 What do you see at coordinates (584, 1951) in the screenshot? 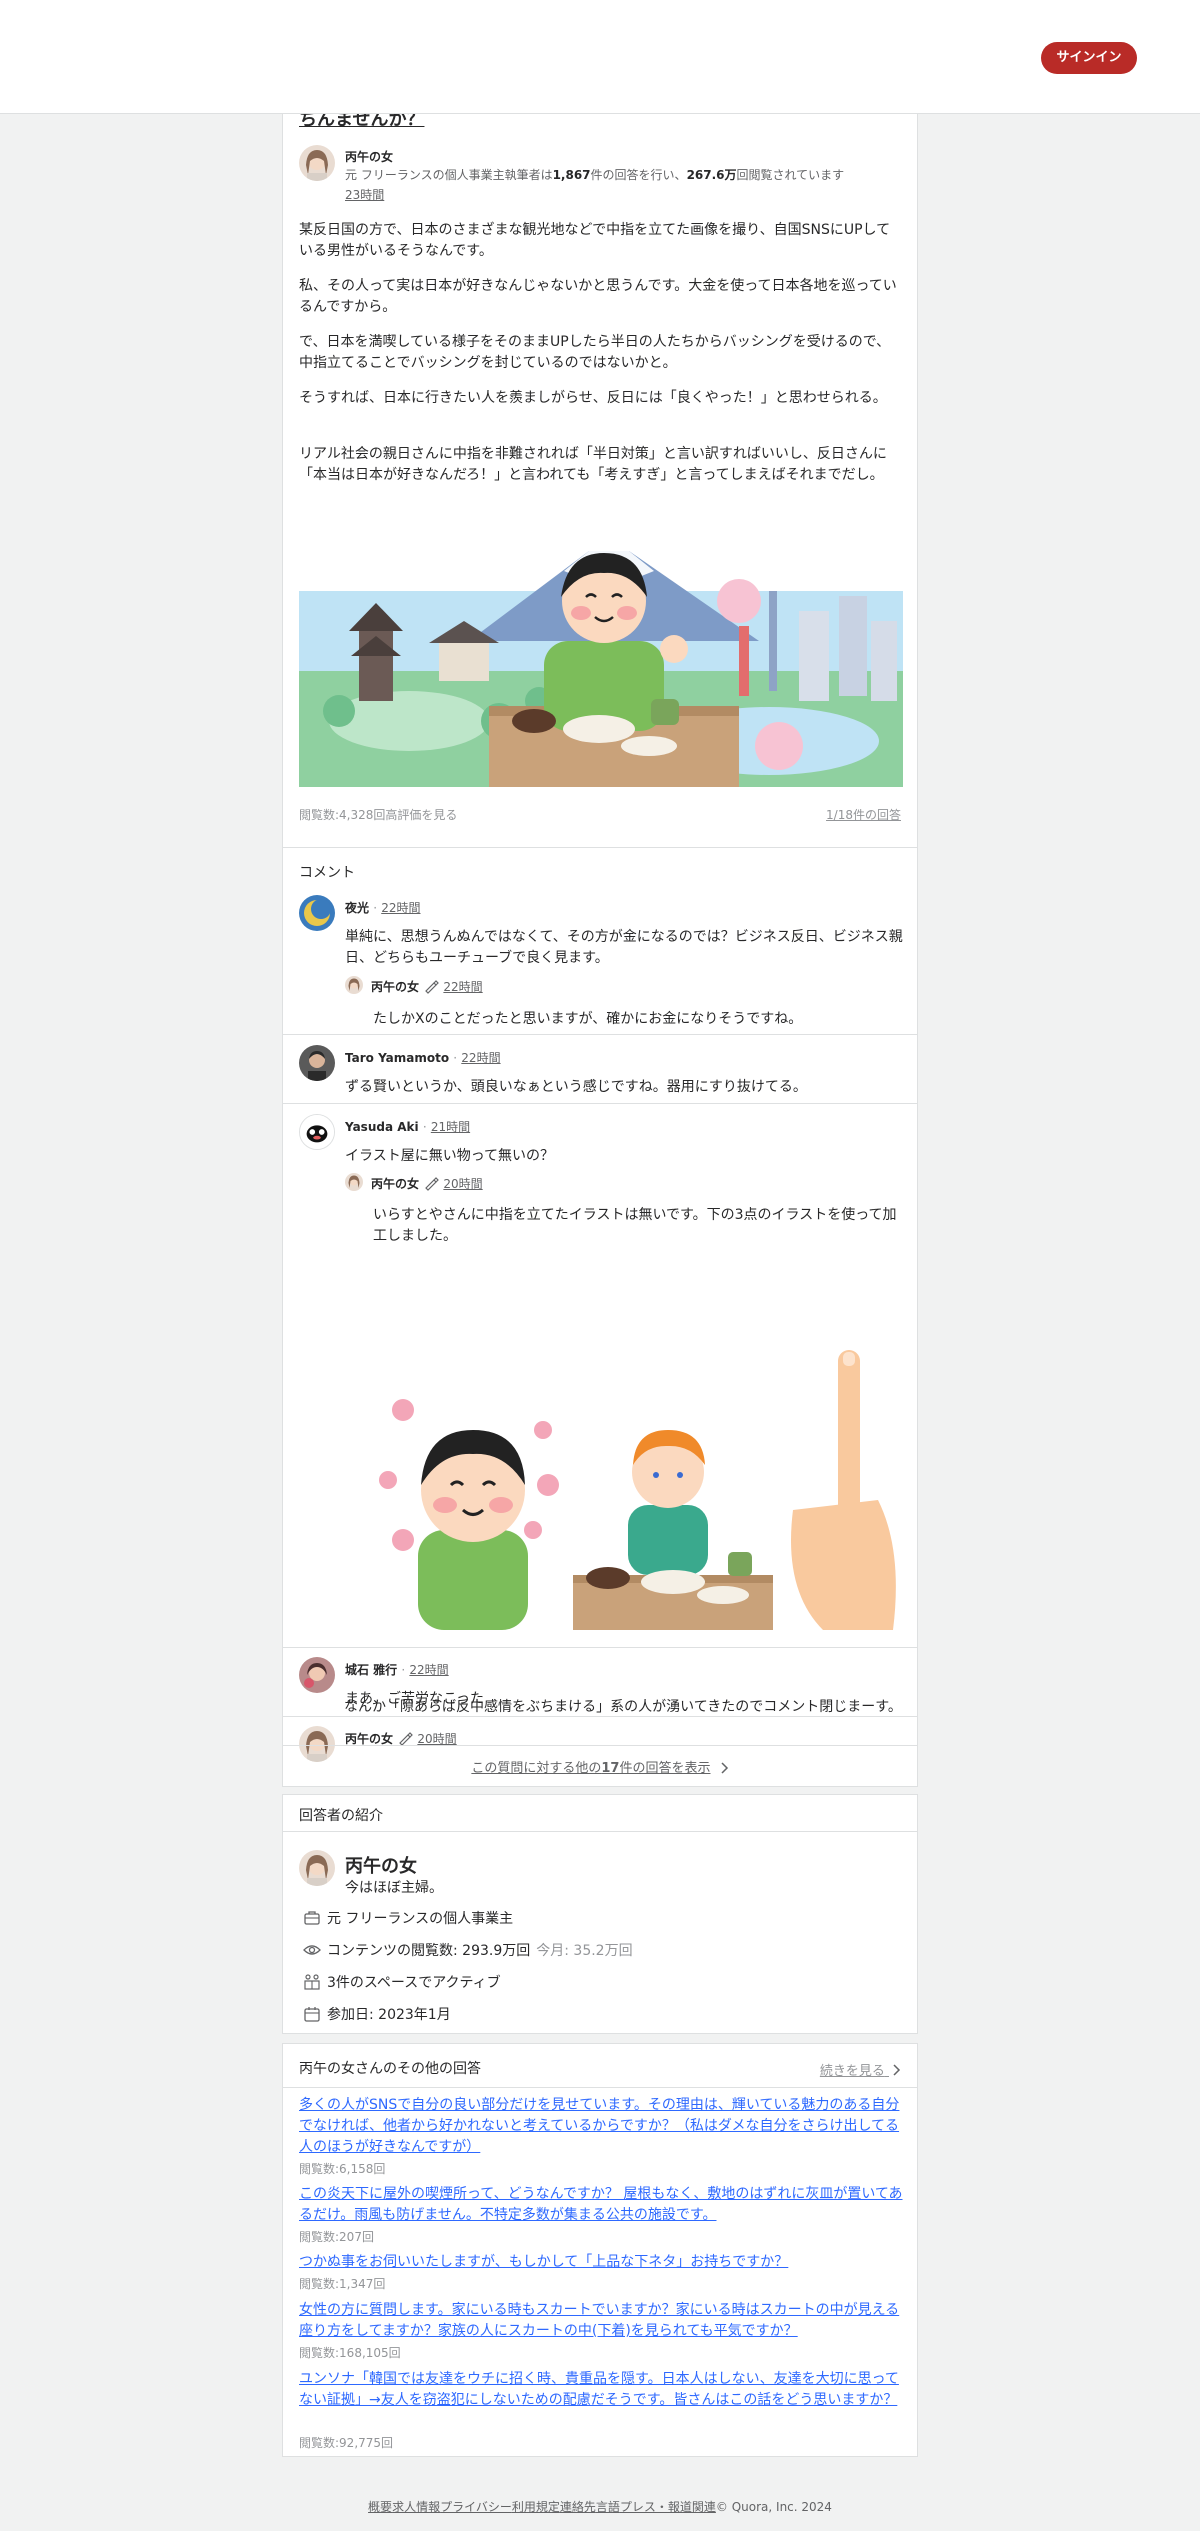
I see `profile-views-month: 今月: 35.2万回` at bounding box center [584, 1951].